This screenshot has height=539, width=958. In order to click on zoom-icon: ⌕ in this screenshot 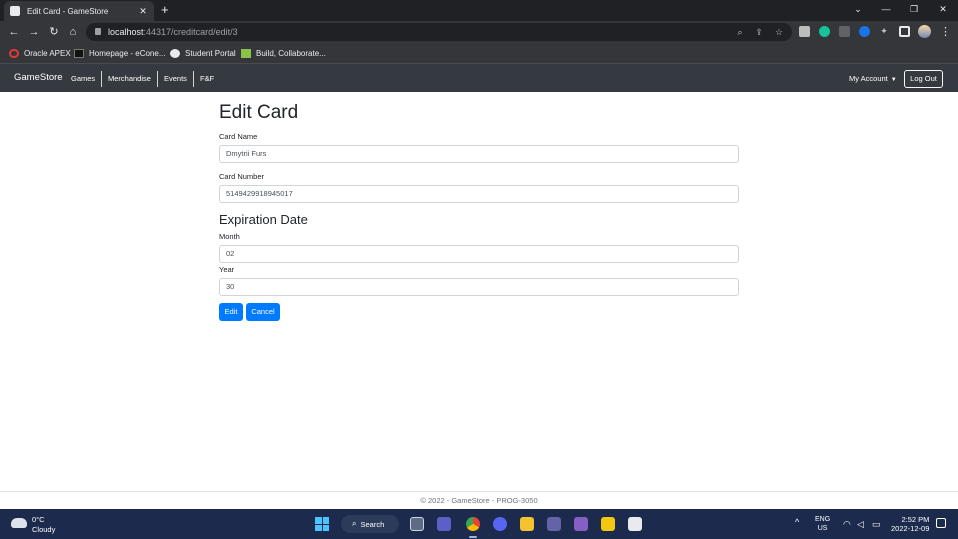, I will do `click(740, 32)`.